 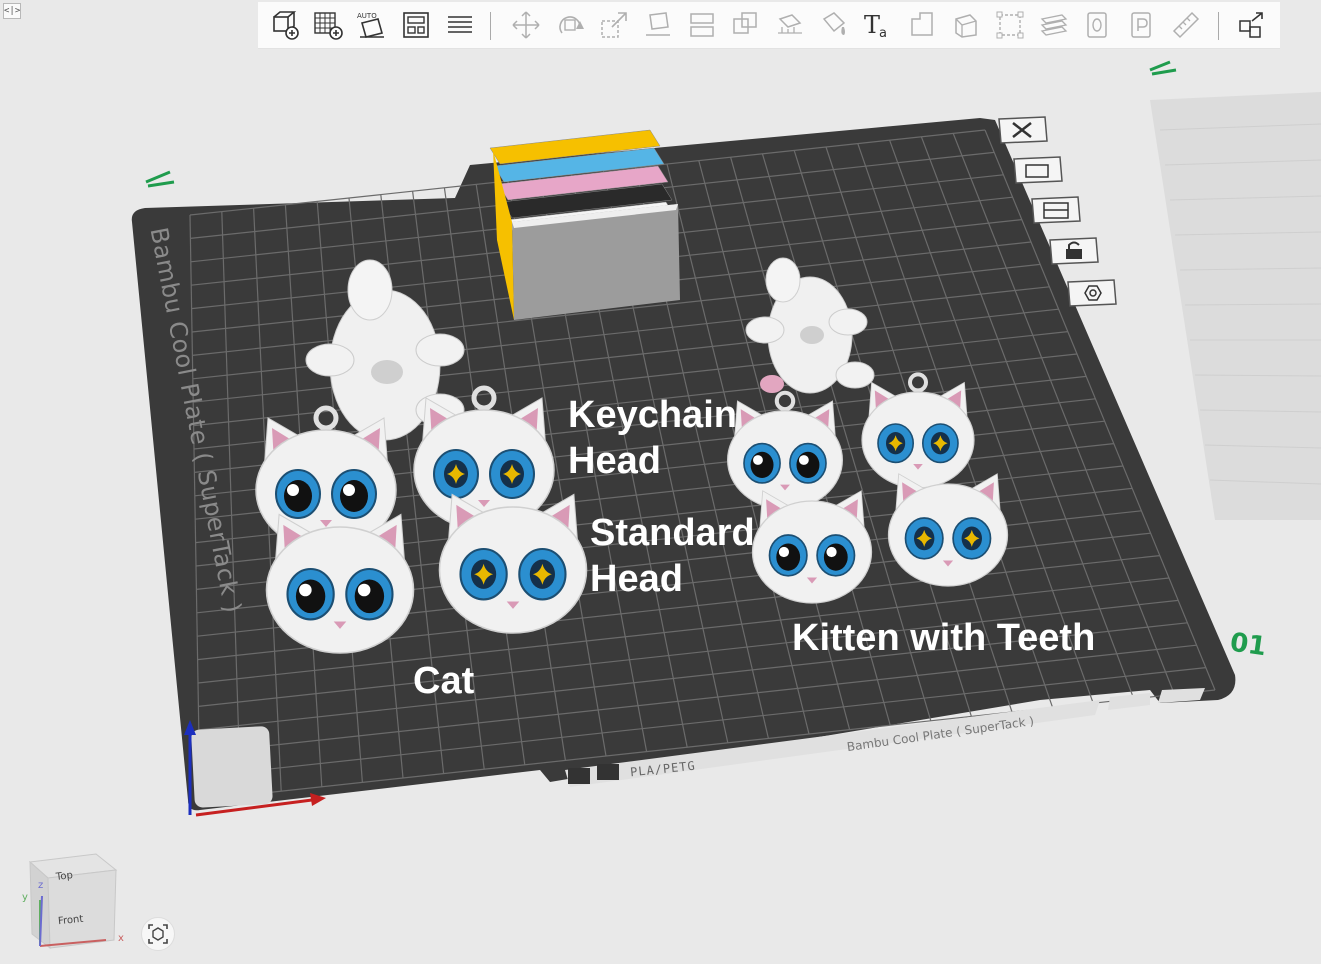 I want to click on add-plate-button, so click(x=328, y=25).